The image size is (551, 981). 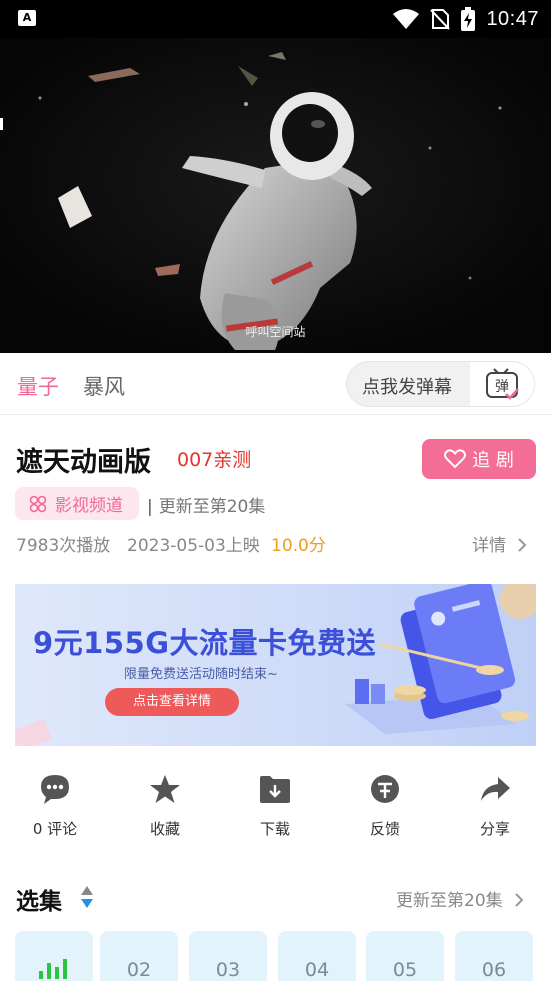 I want to click on feedback-icon, so click(x=385, y=789).